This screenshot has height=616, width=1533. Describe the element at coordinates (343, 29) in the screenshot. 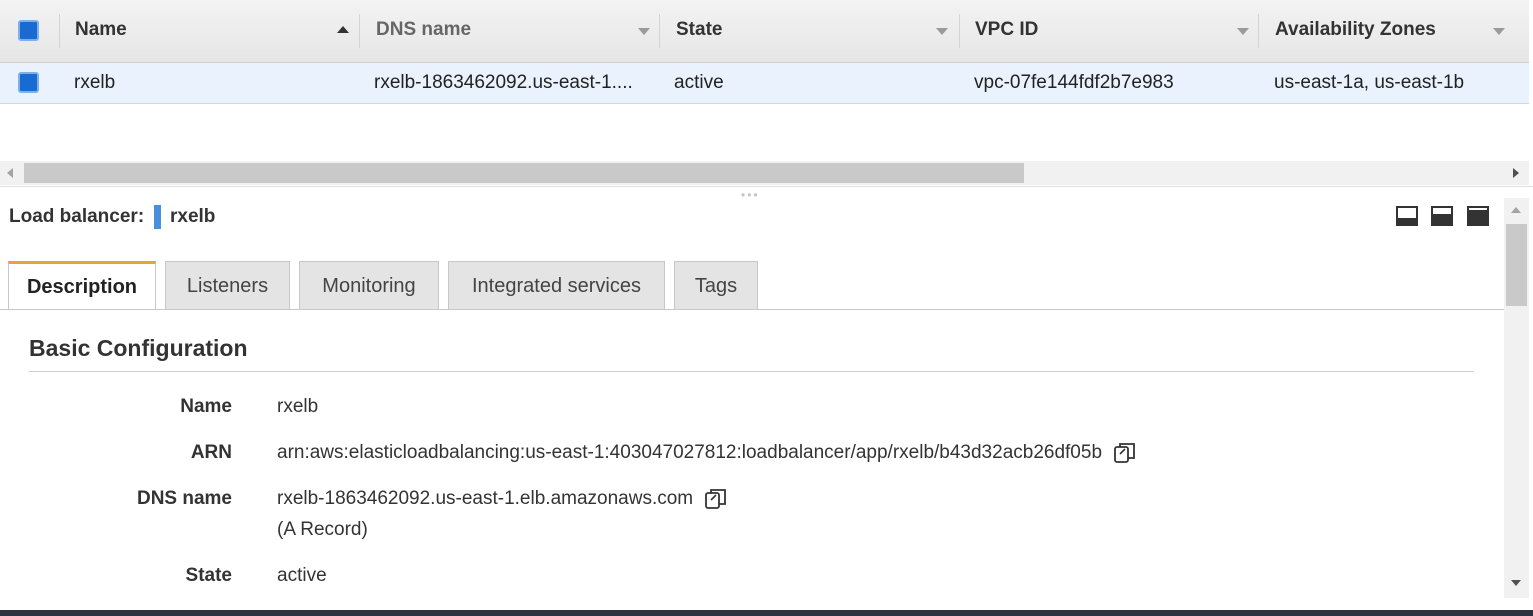

I see `sort-ascending-icon` at that location.